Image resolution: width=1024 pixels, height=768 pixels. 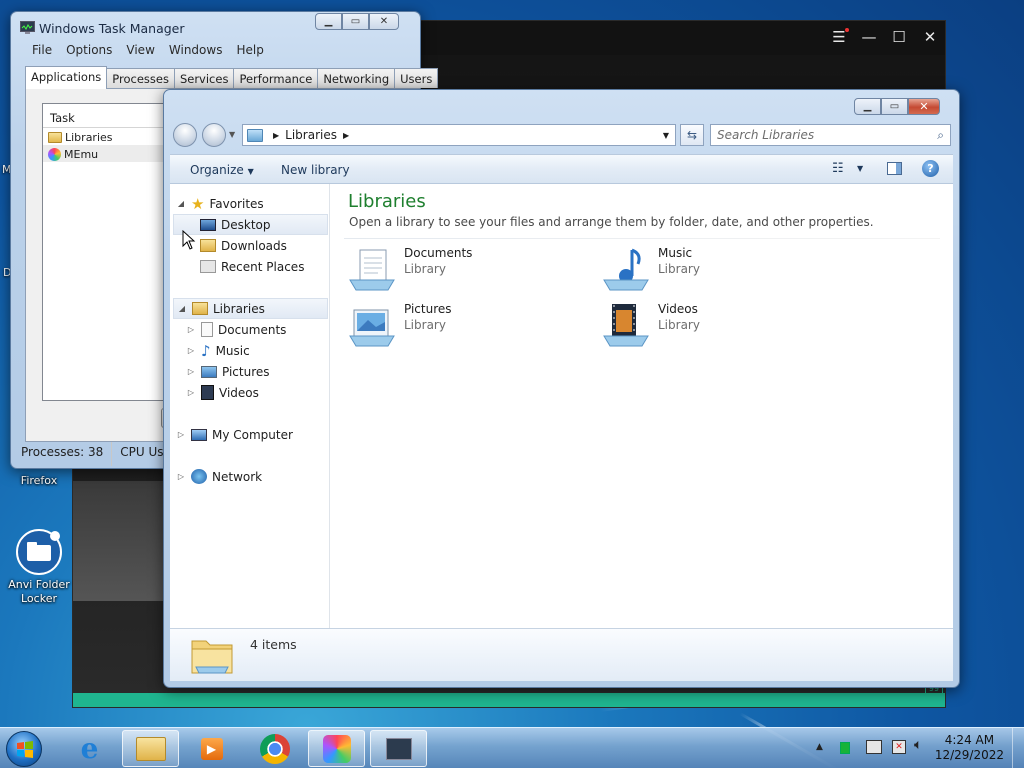 I want to click on nav-favorites: ◢ ★ Favorites, so click(x=220, y=203).